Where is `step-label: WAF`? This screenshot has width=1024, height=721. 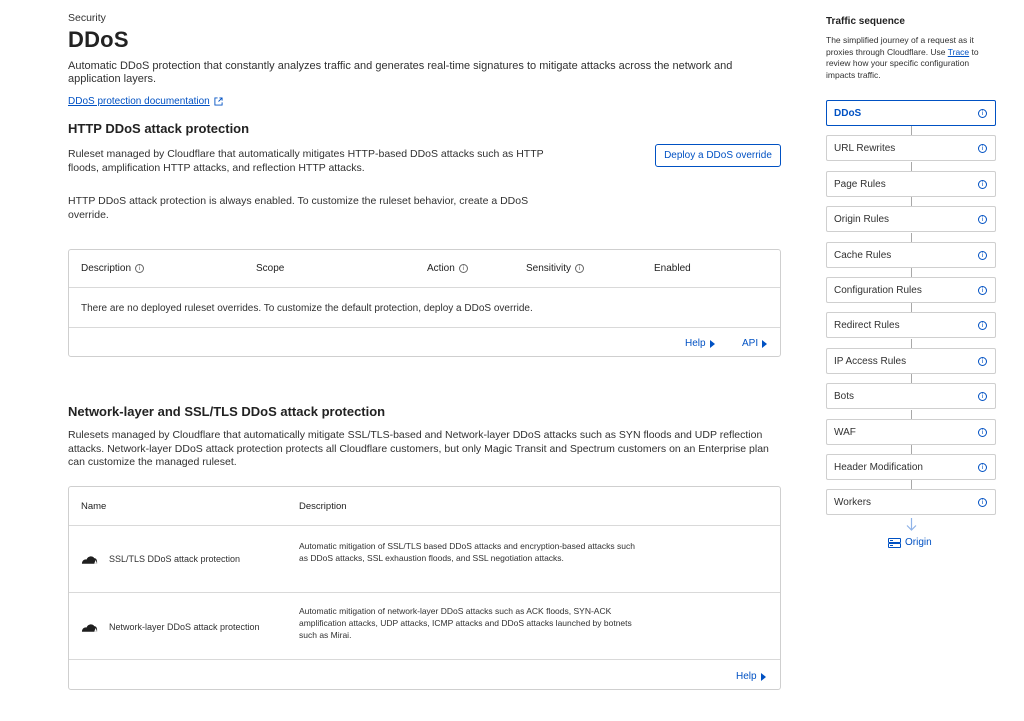 step-label: WAF is located at coordinates (845, 432).